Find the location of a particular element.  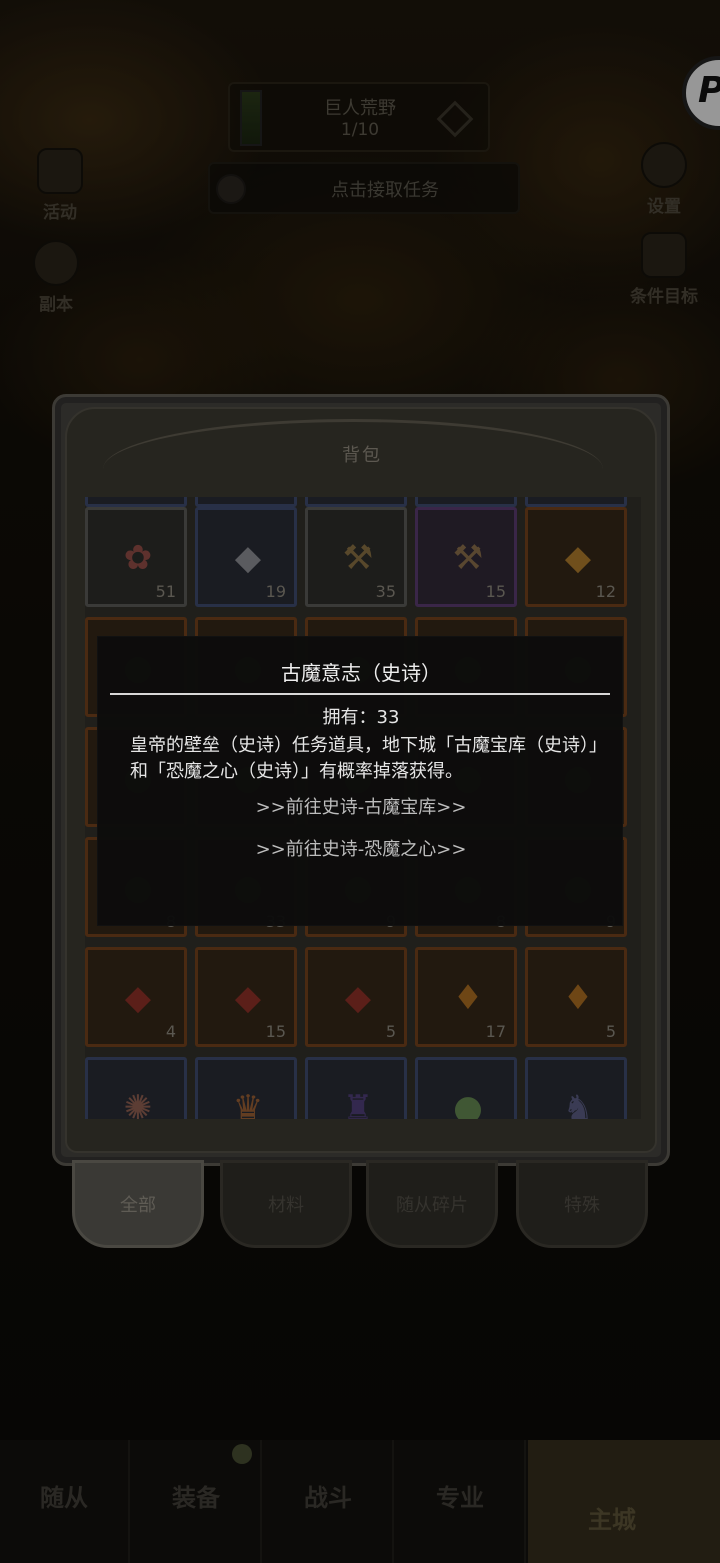

inventory-slot: ◆ 12 is located at coordinates (576, 557).